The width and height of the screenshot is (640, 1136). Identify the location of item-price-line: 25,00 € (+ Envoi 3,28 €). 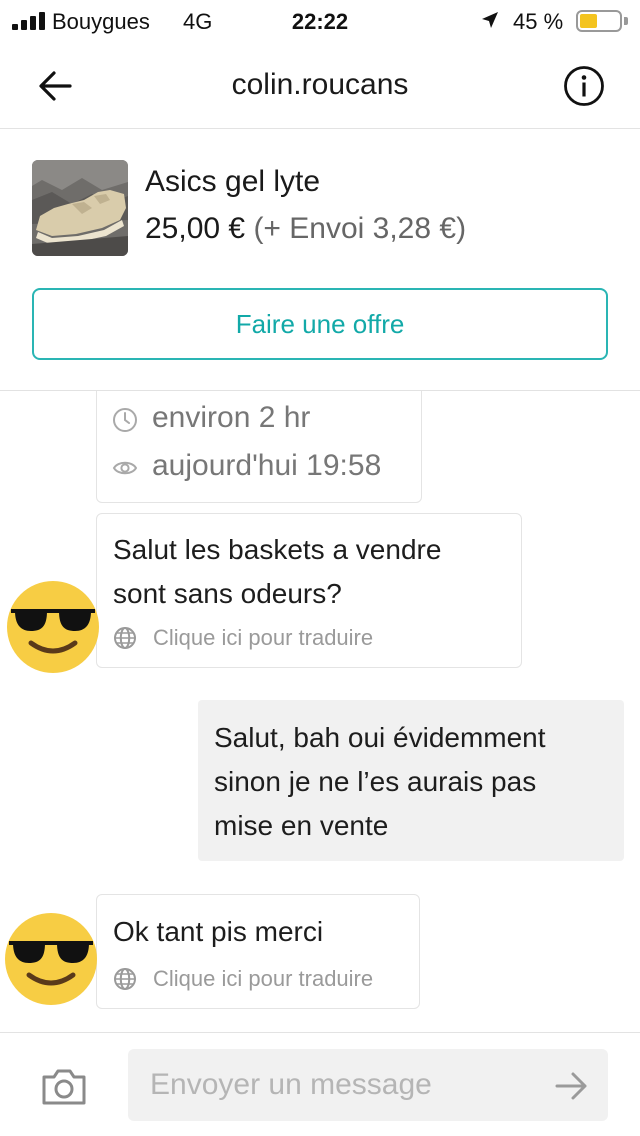
(305, 229).